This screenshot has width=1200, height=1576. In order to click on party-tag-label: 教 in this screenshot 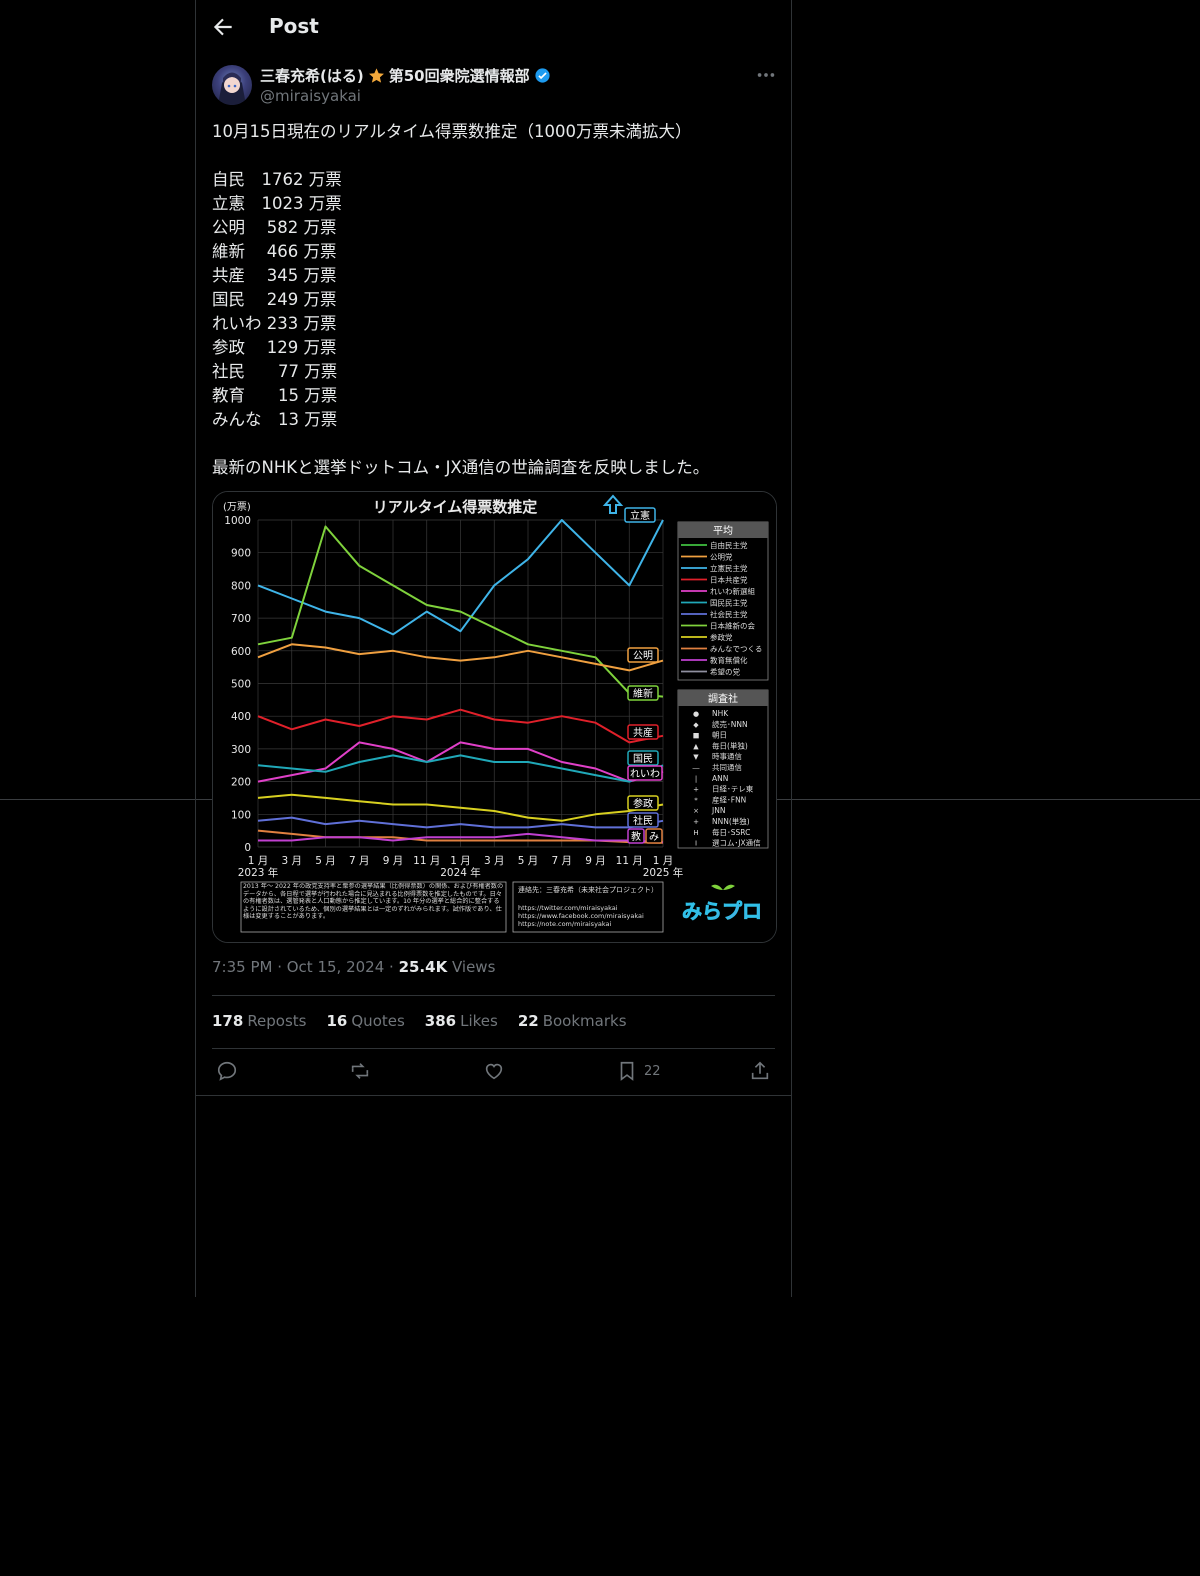, I will do `click(636, 836)`.